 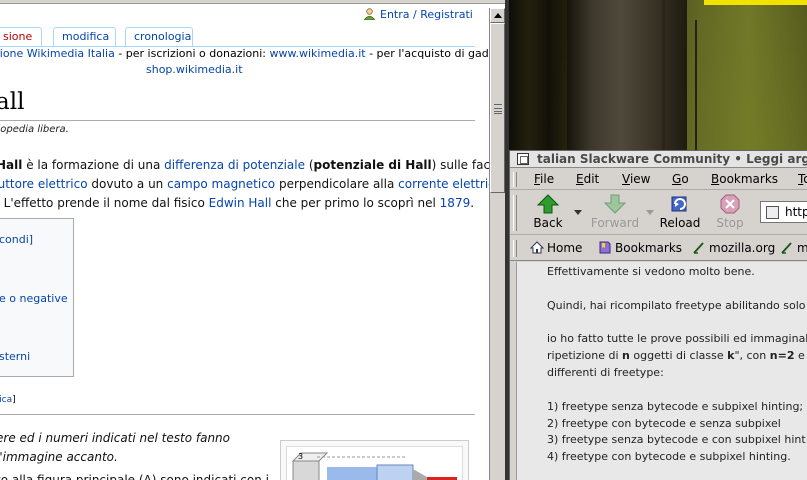 What do you see at coordinates (632, 80) in the screenshot?
I see `tree-trunk` at bounding box center [632, 80].